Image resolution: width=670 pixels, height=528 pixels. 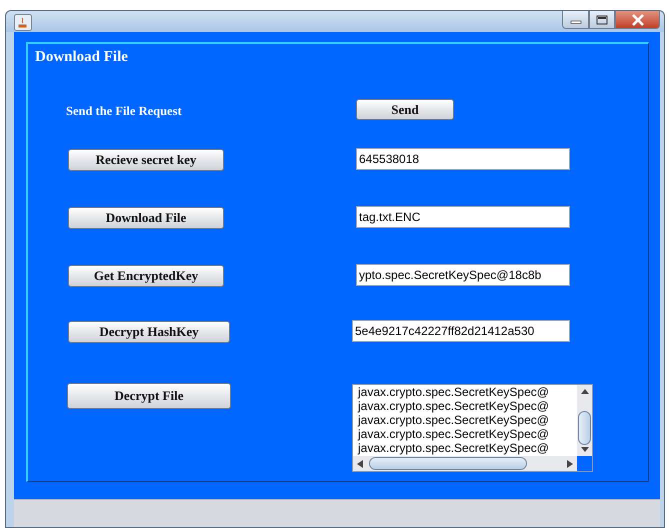 What do you see at coordinates (461, 331) in the screenshot?
I see `text-field: 5e4e9217c42227ff82d21412a530` at bounding box center [461, 331].